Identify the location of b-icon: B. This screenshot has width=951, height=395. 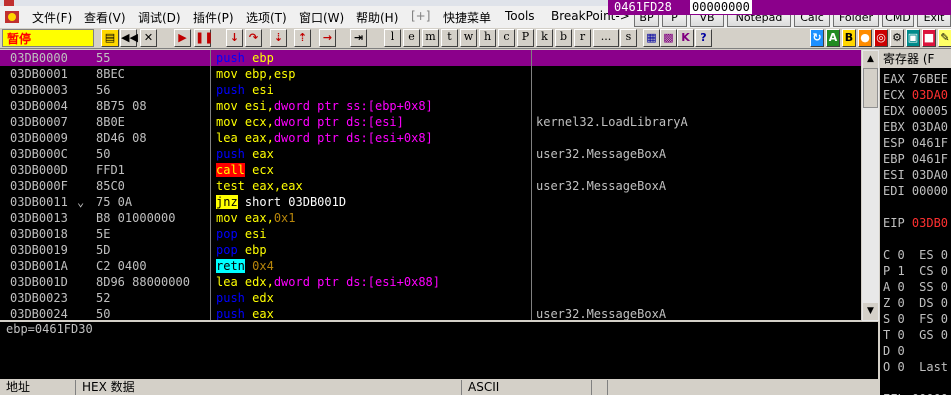
(849, 38).